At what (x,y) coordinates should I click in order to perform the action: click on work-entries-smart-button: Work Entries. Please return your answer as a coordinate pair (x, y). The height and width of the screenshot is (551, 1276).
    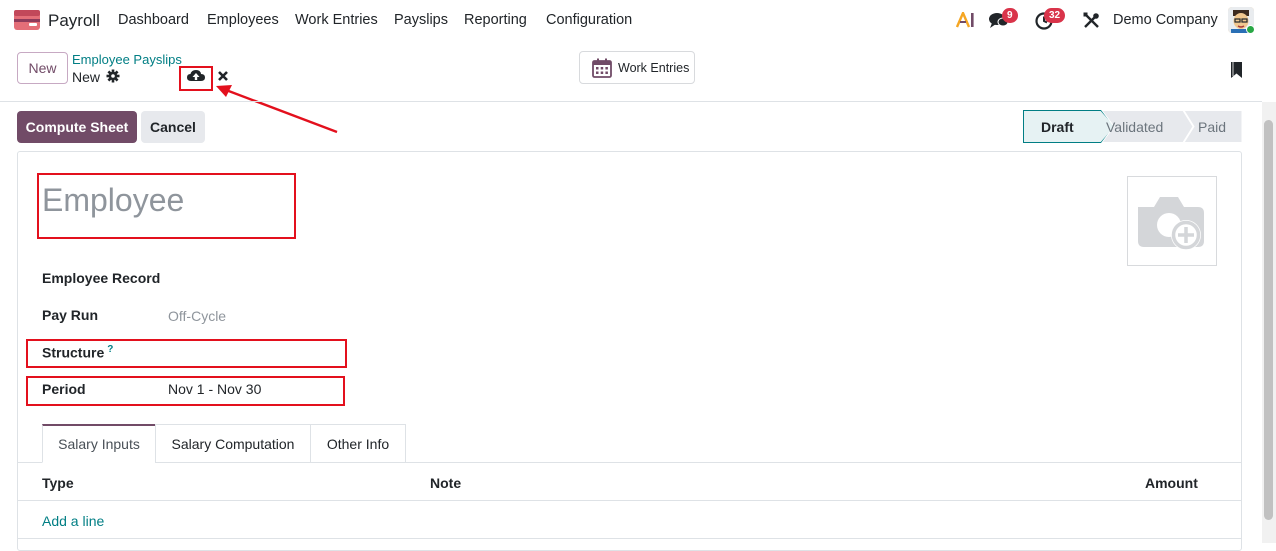
    Looking at the image, I should click on (637, 67).